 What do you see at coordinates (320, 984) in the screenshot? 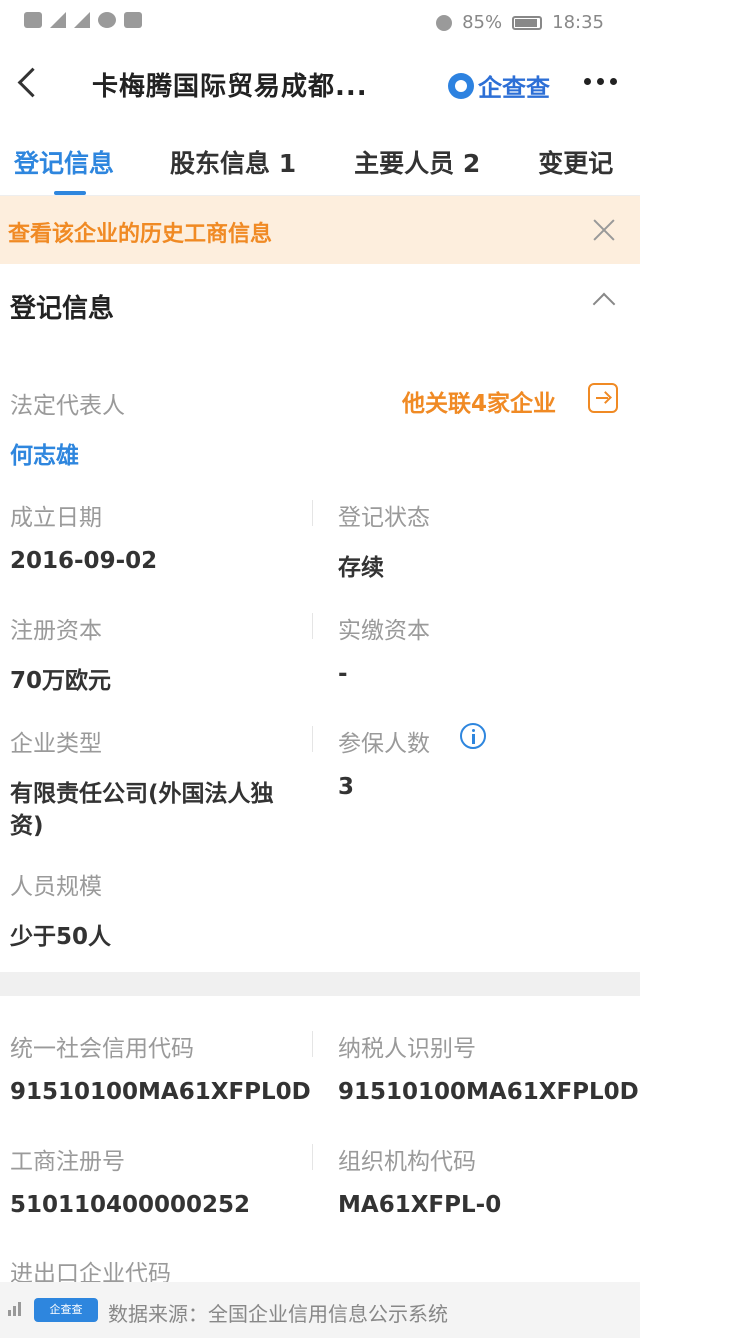
I see `section-separator` at bounding box center [320, 984].